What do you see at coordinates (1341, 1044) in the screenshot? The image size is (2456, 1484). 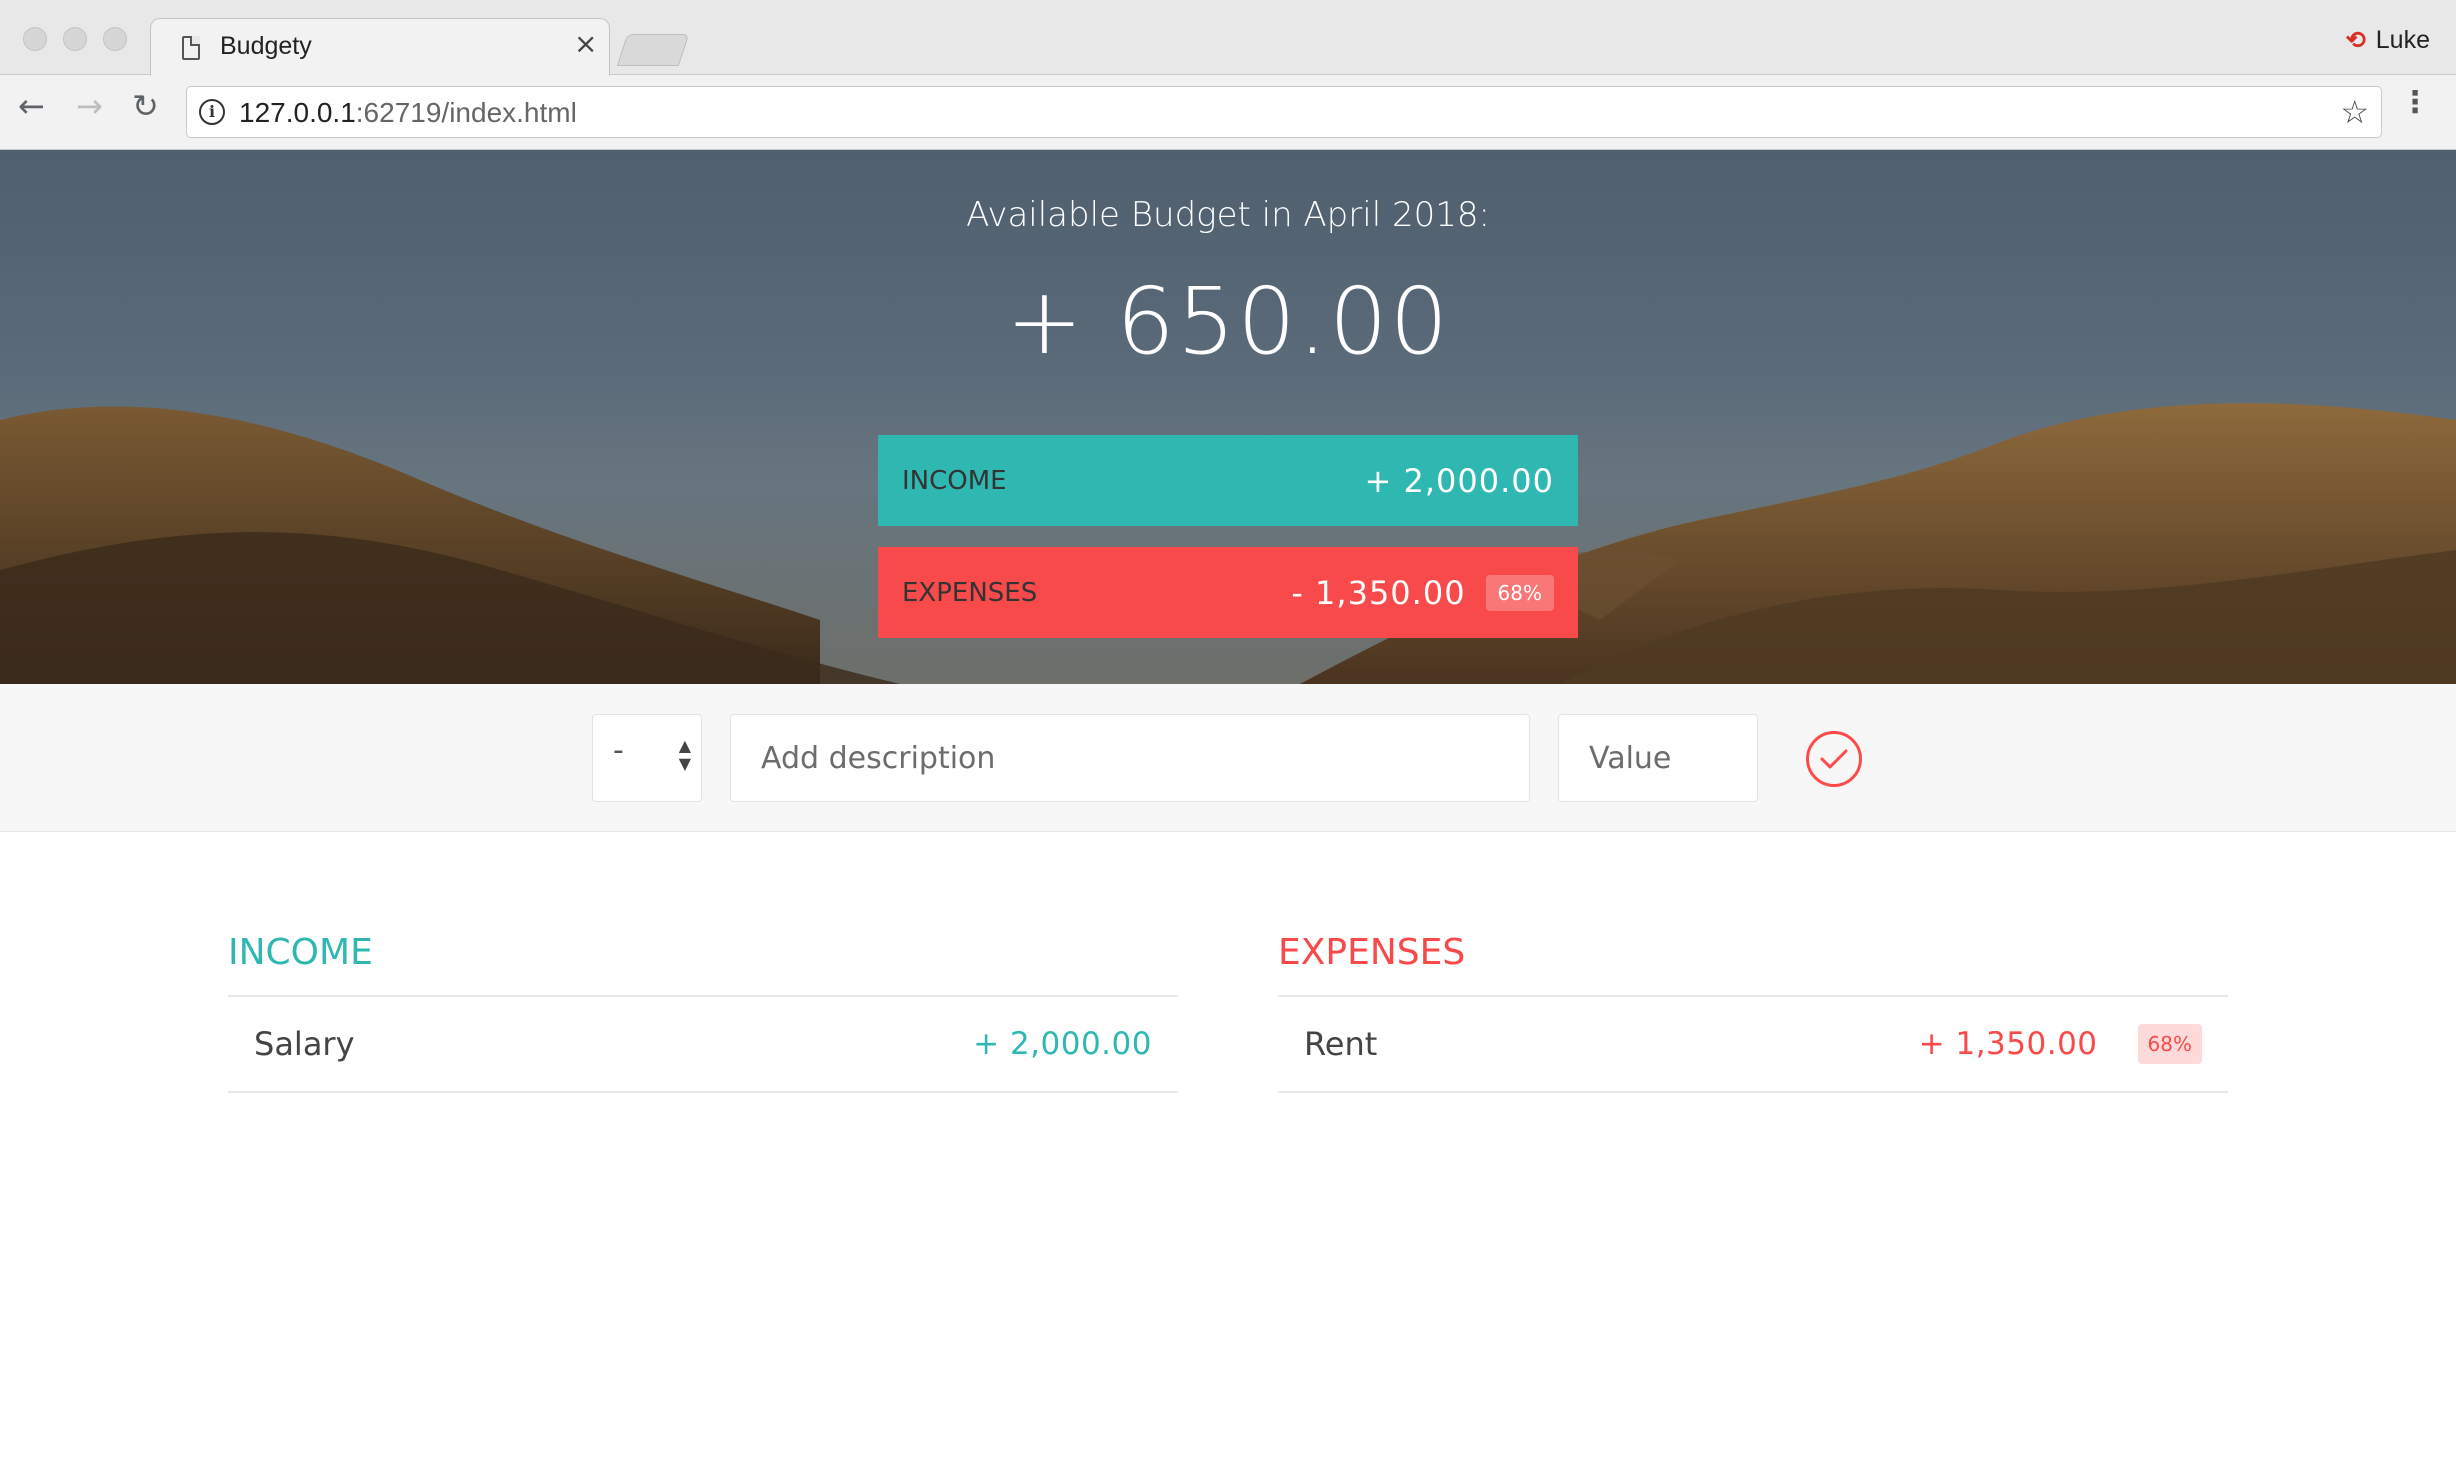 I see `item-description: Rent` at bounding box center [1341, 1044].